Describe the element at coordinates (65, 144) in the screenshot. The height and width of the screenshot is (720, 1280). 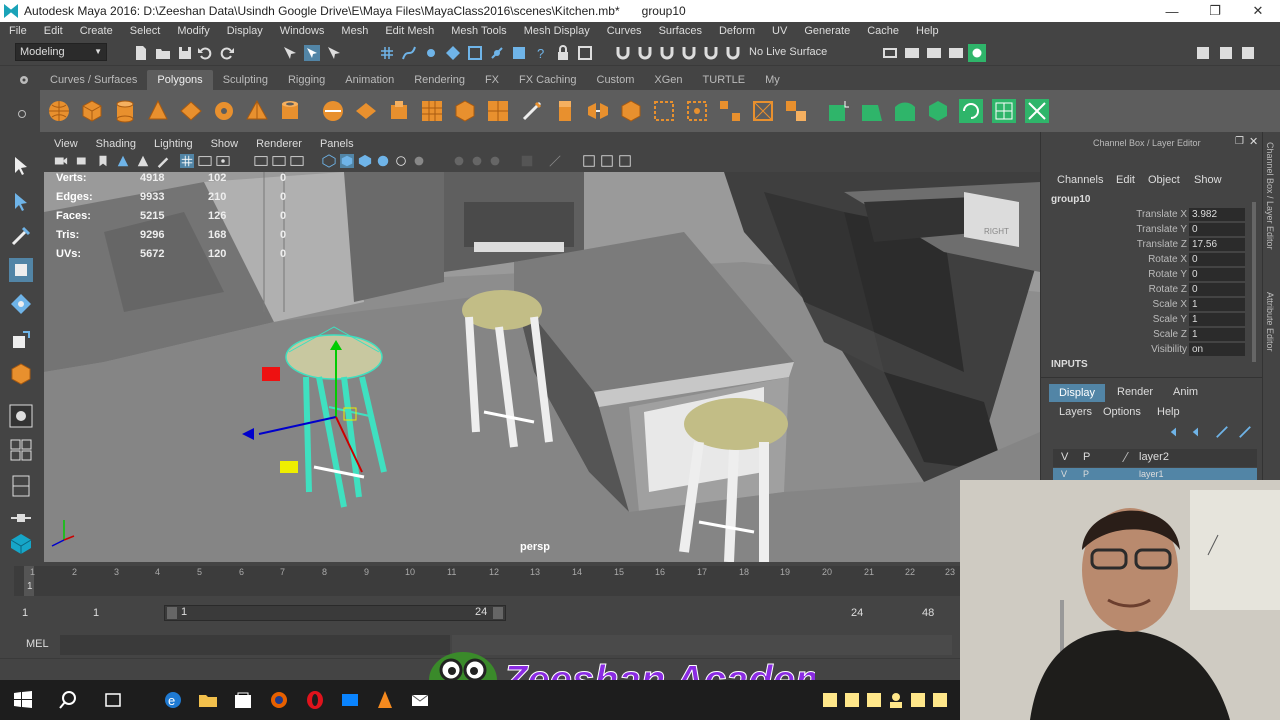
I see `viewport-menu-view: View` at that location.